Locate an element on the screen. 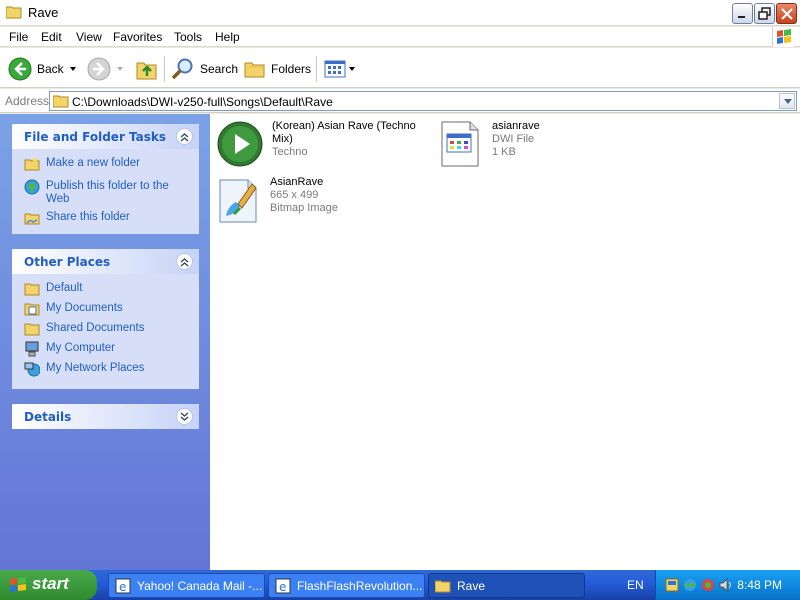 The height and width of the screenshot is (600, 800). views-button is located at coordinates (339, 69).